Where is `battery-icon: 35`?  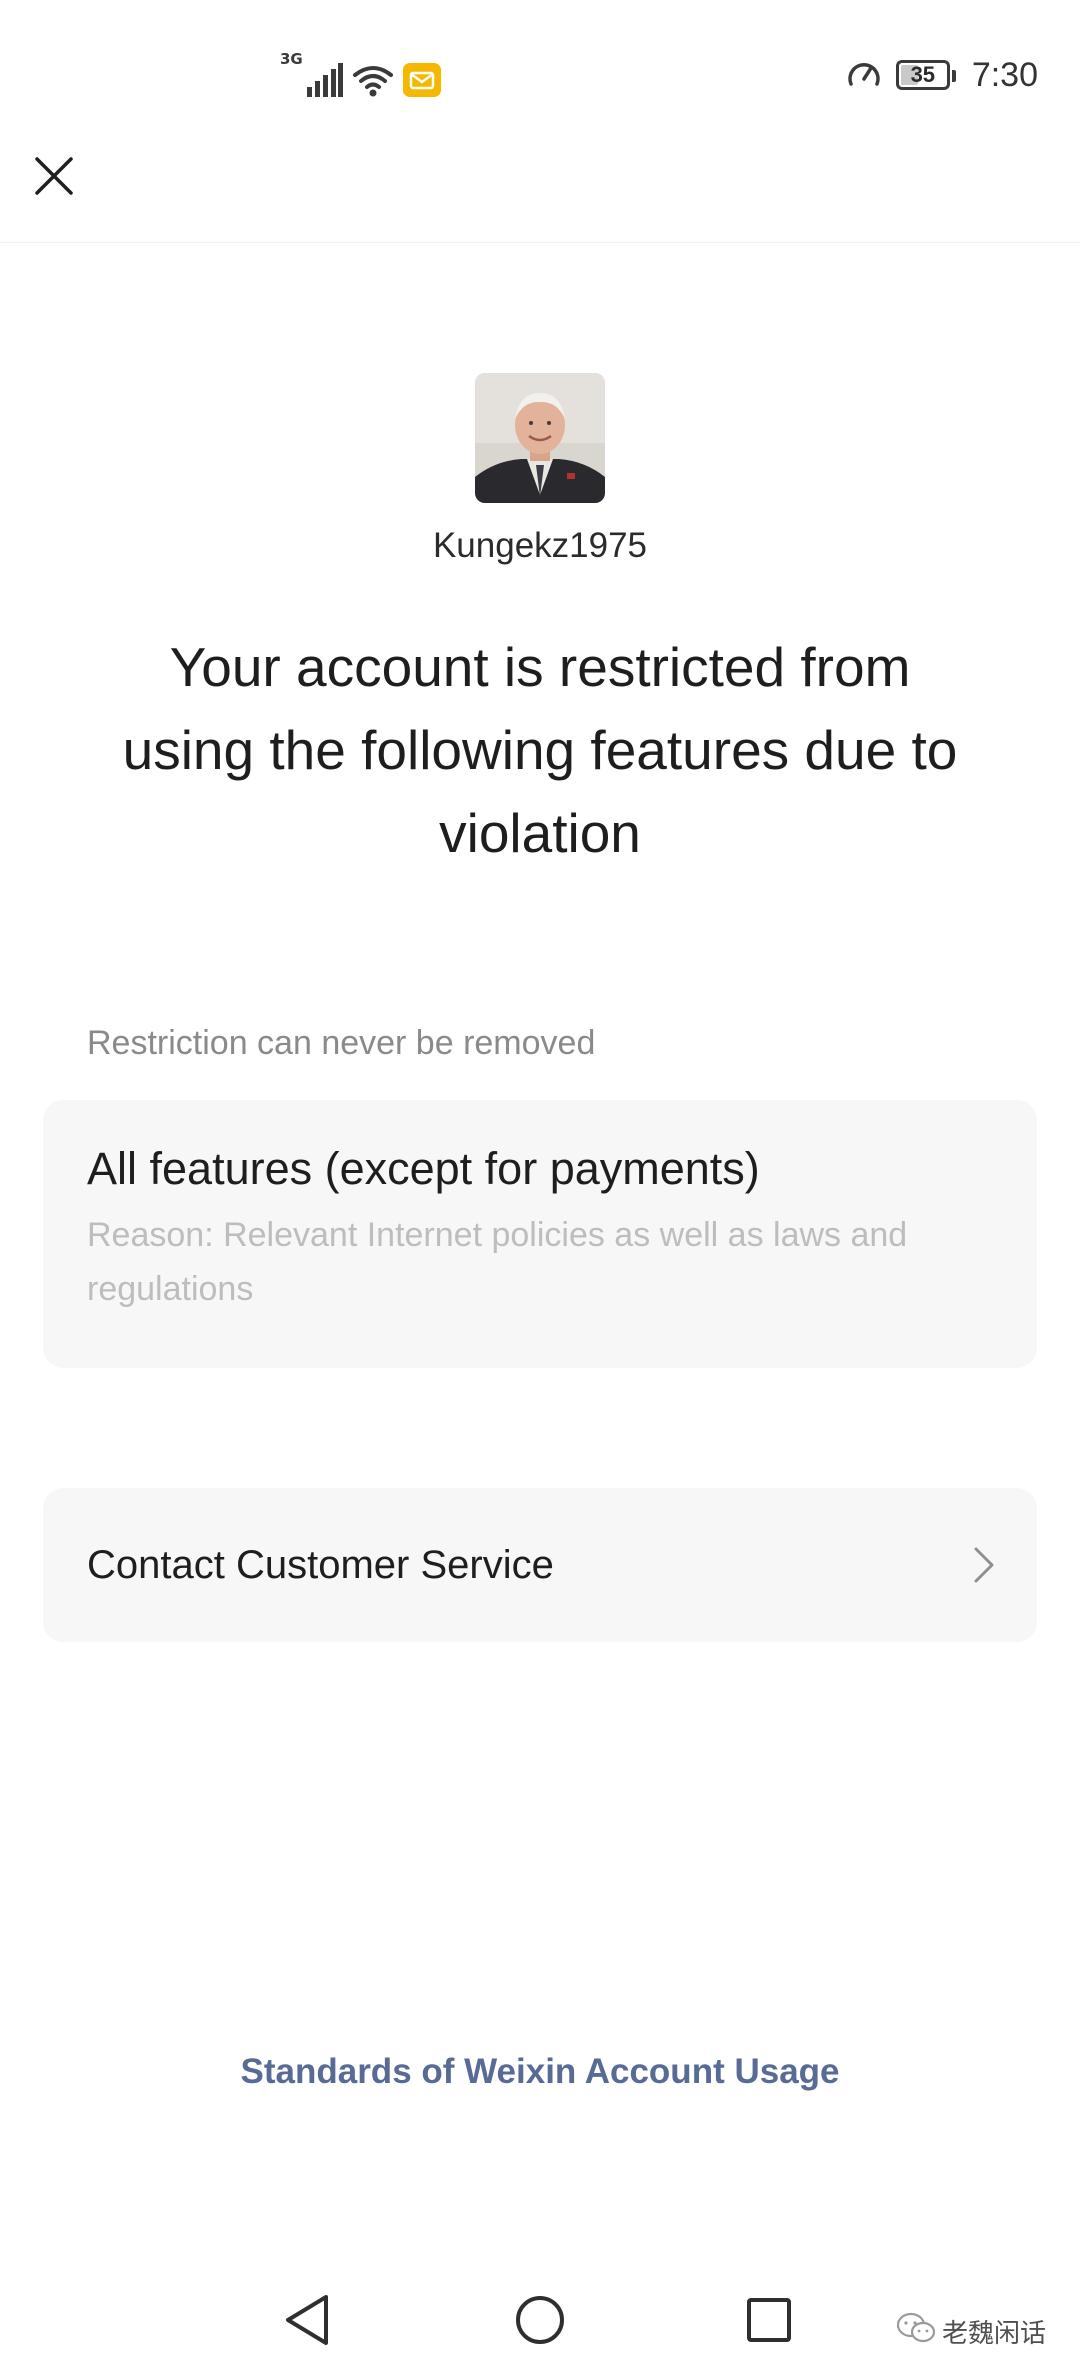 battery-icon: 35 is located at coordinates (925, 75).